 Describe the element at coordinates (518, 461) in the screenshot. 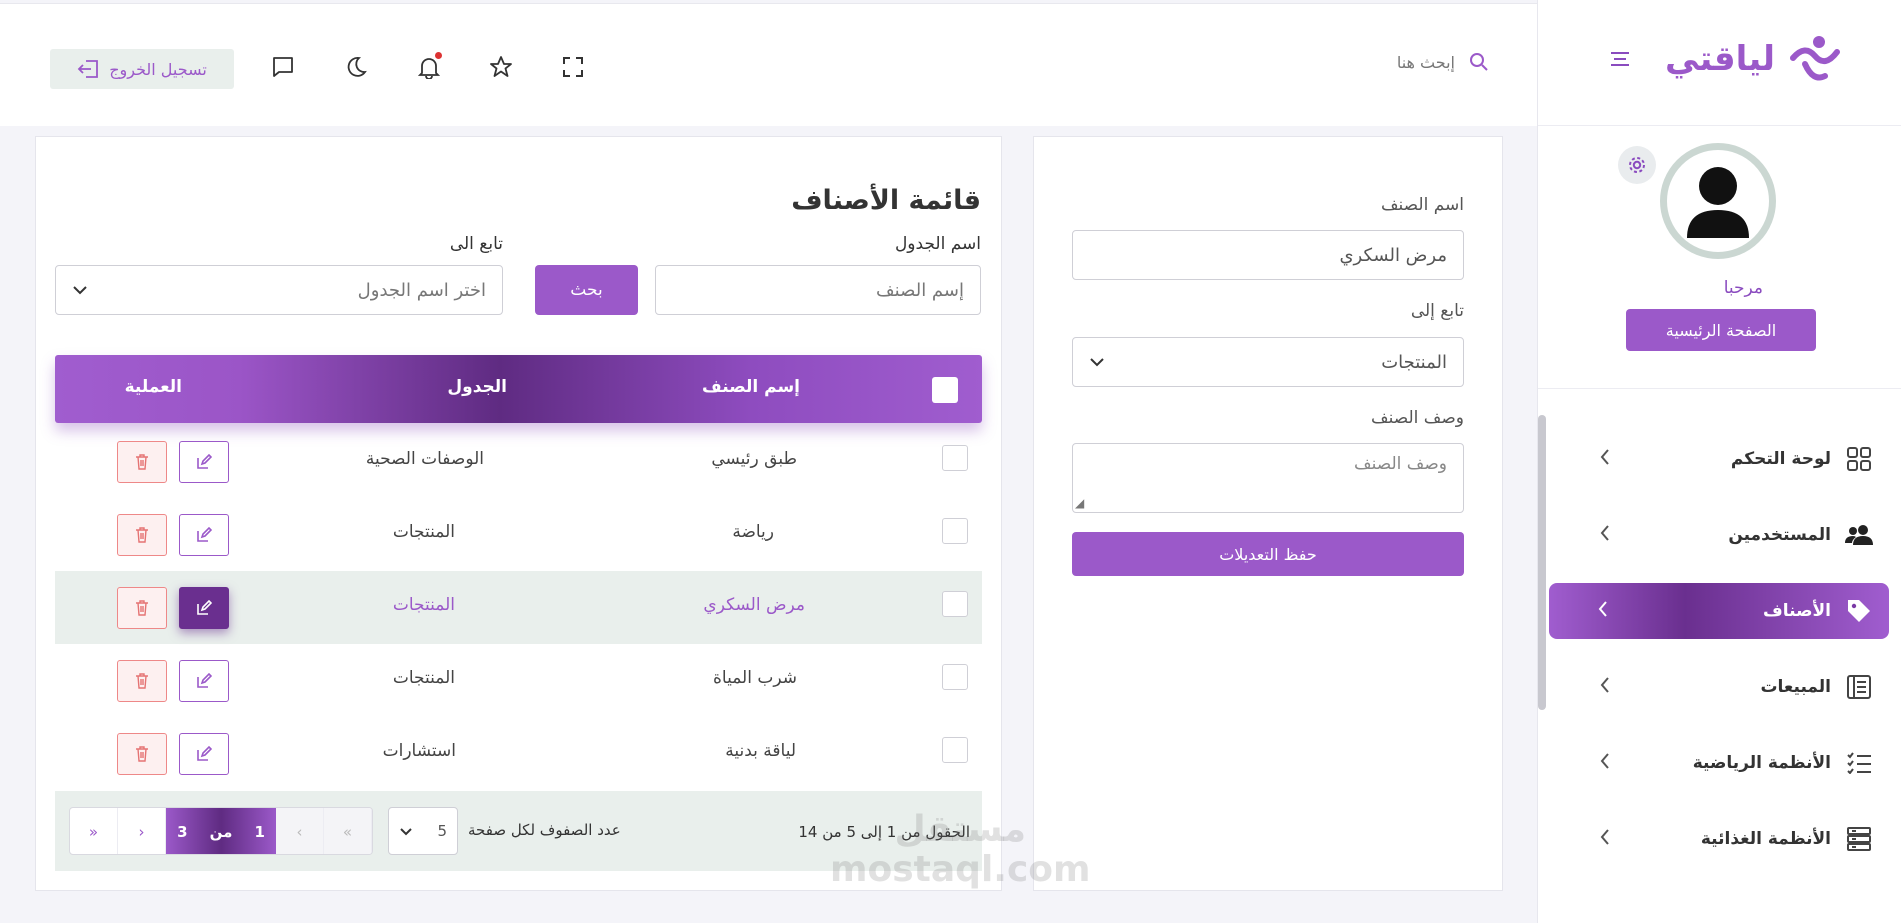

I see `table-row: طبق رئيسي الوصفات الصحية` at that location.